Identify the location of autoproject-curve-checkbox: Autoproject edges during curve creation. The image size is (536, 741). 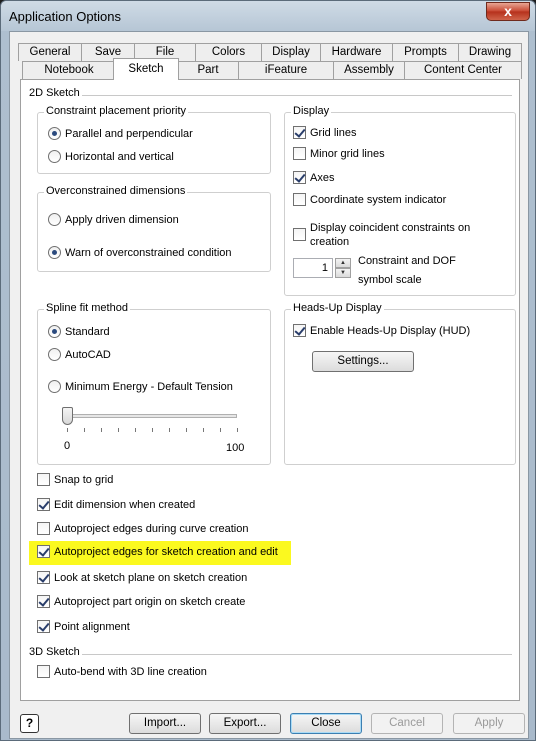
(142, 529).